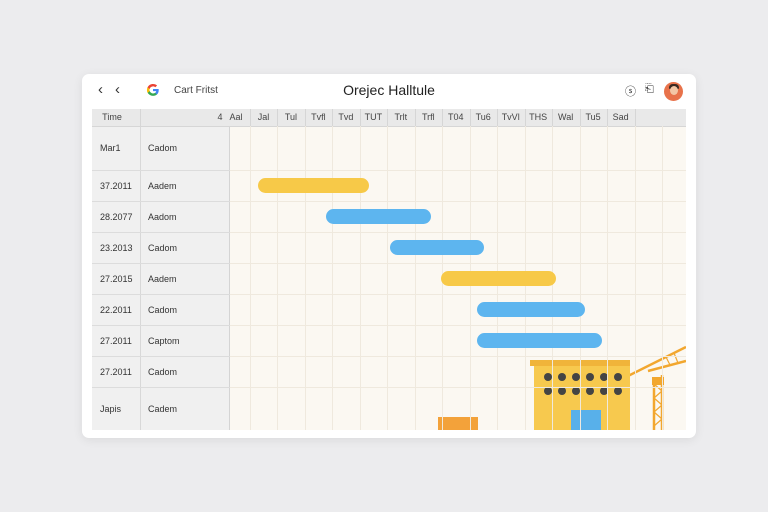  I want to click on toolbar: ‹ ‹ Cart Fritst Orejec Halltule ⓢ ⎗, so click(389, 91).